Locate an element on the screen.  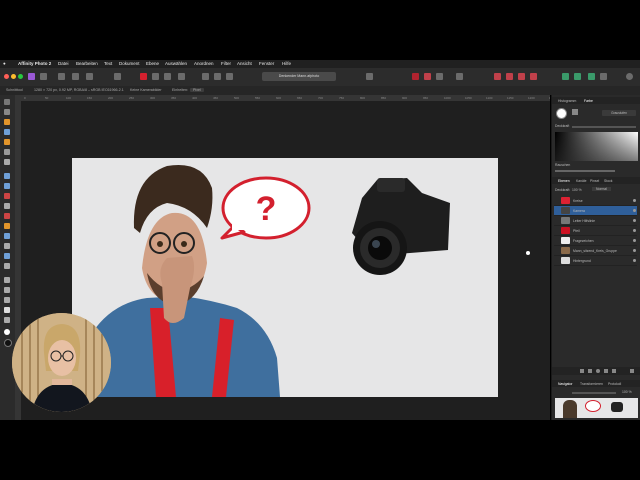
distribute-icon is located at coordinates (229, 76).